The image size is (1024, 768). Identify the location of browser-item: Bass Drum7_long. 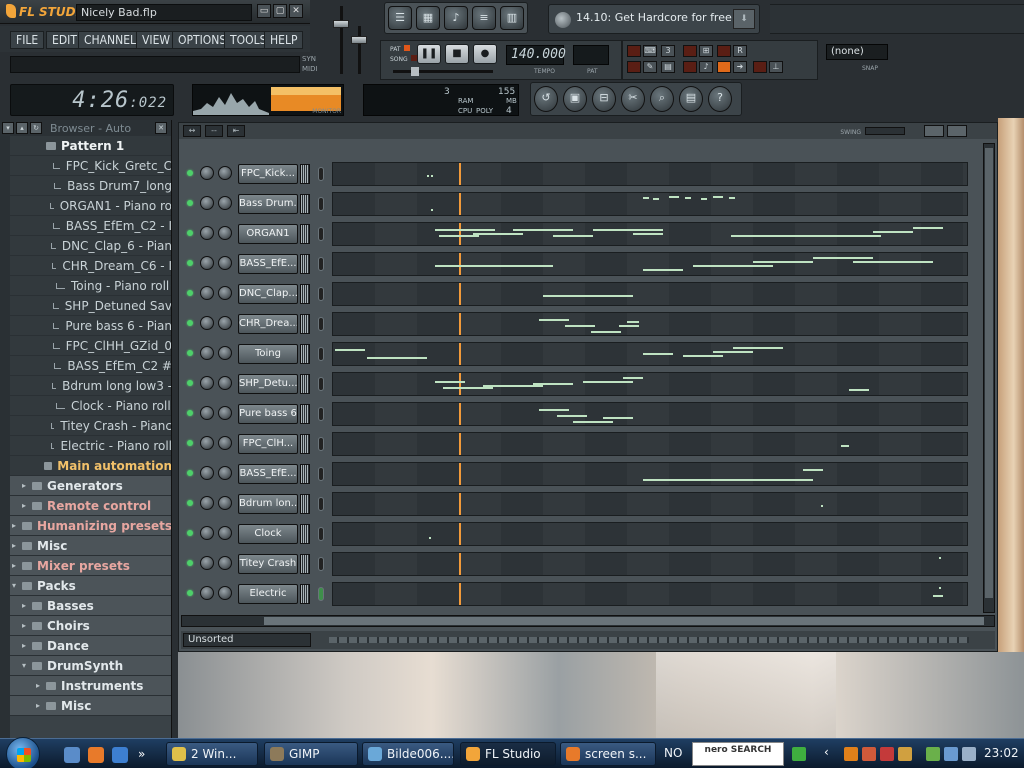
(90, 186).